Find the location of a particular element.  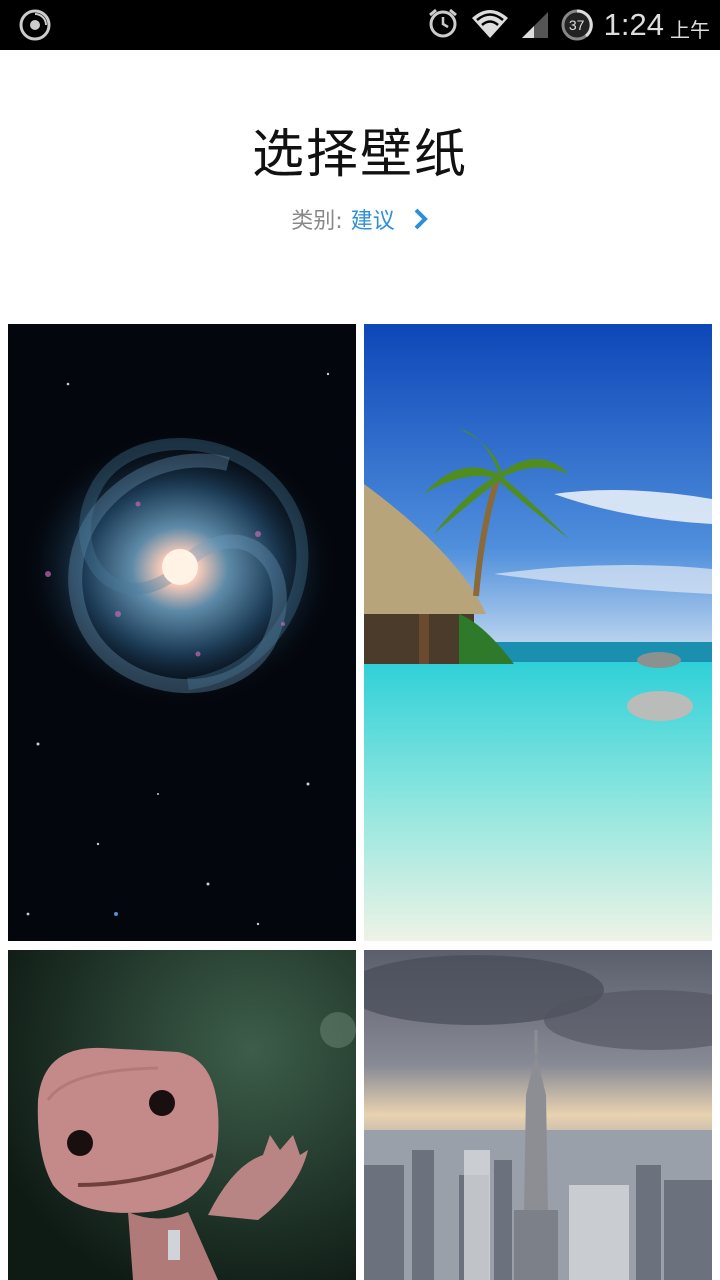

city-image is located at coordinates (538, 1115).